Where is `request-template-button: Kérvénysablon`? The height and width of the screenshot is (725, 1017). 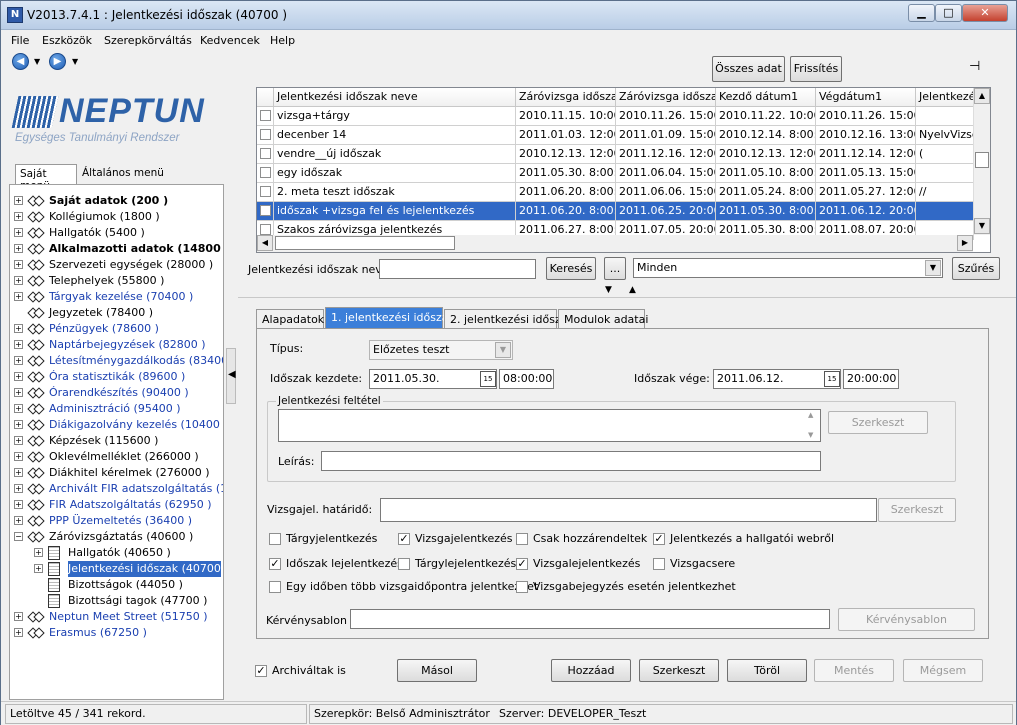 request-template-button: Kérvénysablon is located at coordinates (906, 619).